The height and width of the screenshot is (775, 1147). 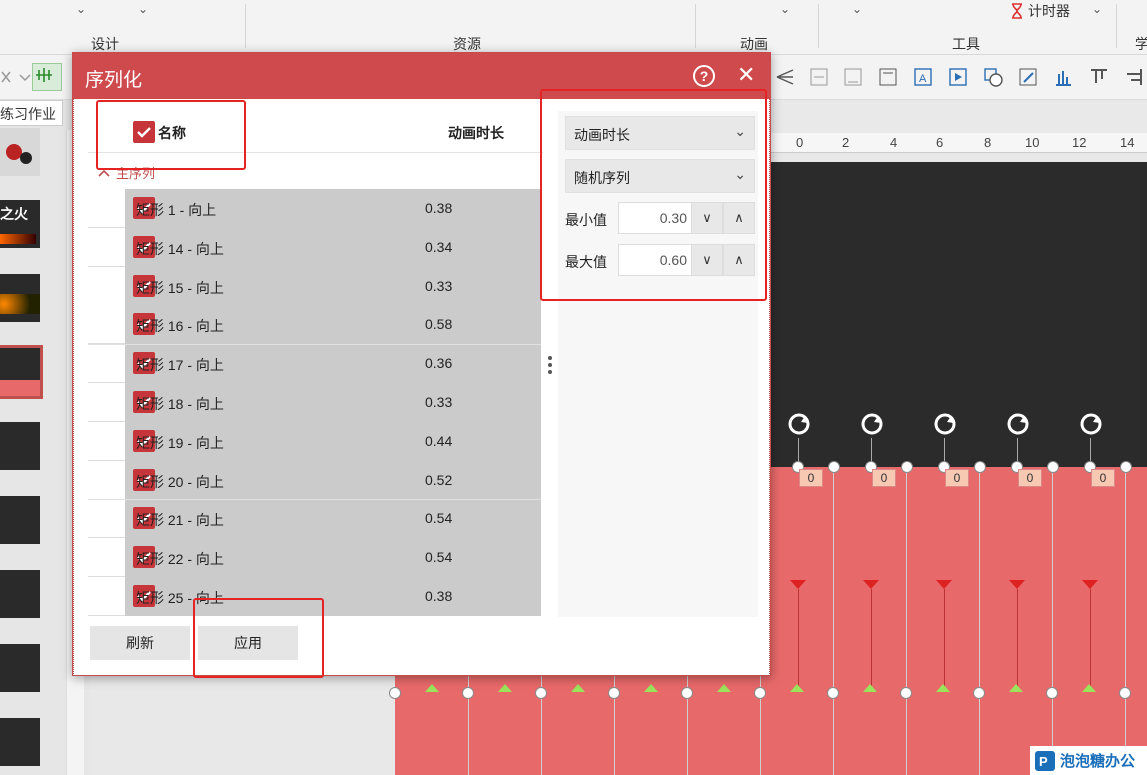 I want to click on list-item: 矩形 21 - 向上 0.54, so click(x=314, y=518).